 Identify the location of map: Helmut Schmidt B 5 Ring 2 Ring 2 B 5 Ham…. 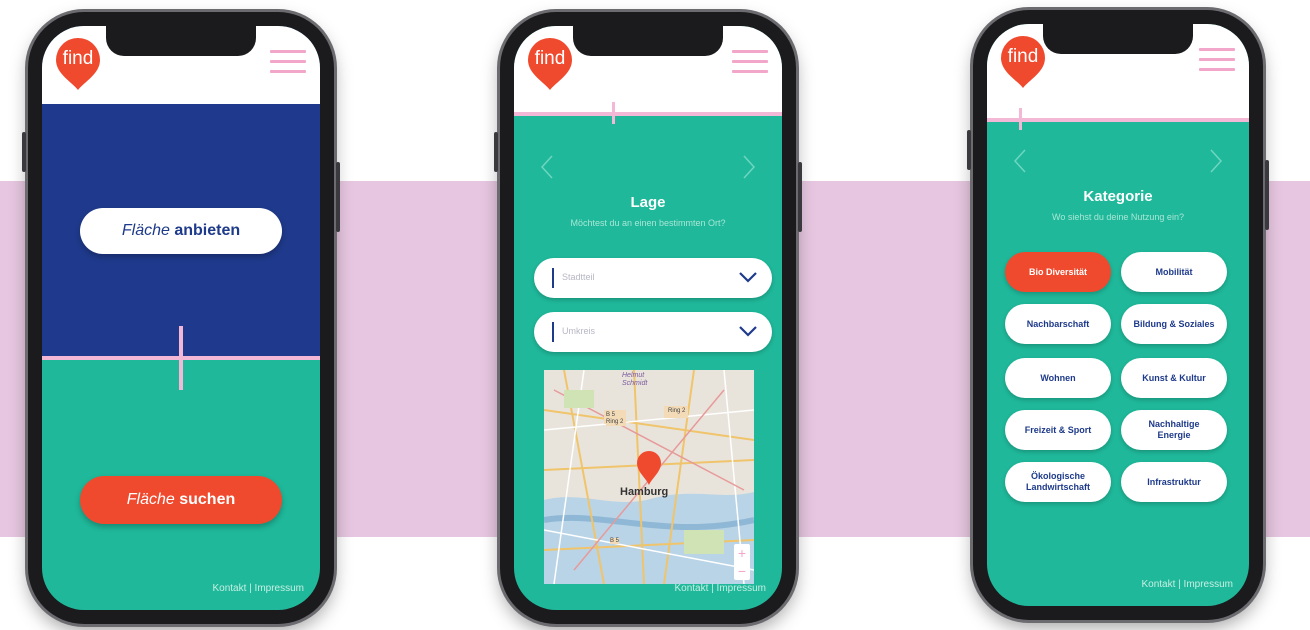
(649, 477).